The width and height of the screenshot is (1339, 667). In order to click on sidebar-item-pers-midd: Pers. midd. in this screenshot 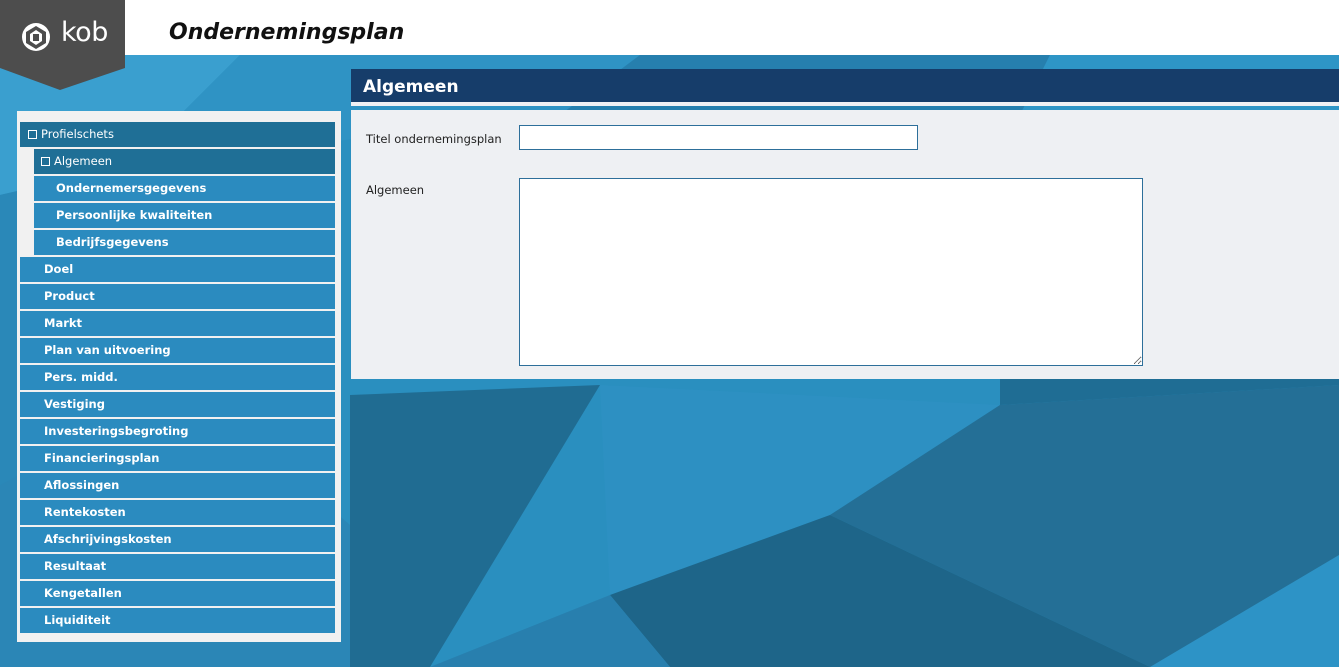, I will do `click(177, 377)`.